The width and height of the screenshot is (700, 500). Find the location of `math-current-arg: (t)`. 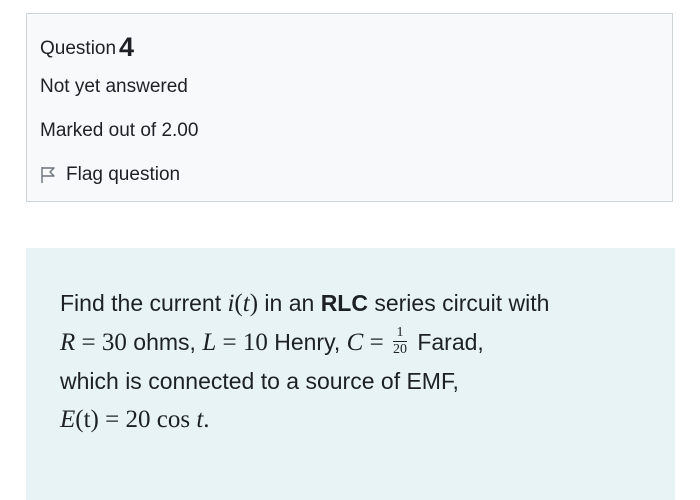

math-current-arg: (t) is located at coordinates (246, 303).